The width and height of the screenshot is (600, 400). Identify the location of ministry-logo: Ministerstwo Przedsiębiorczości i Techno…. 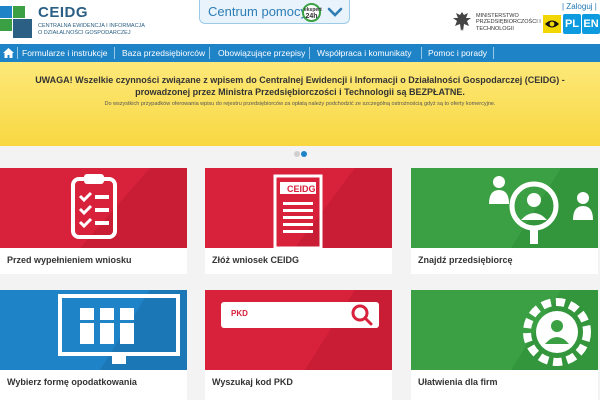
(497, 23).